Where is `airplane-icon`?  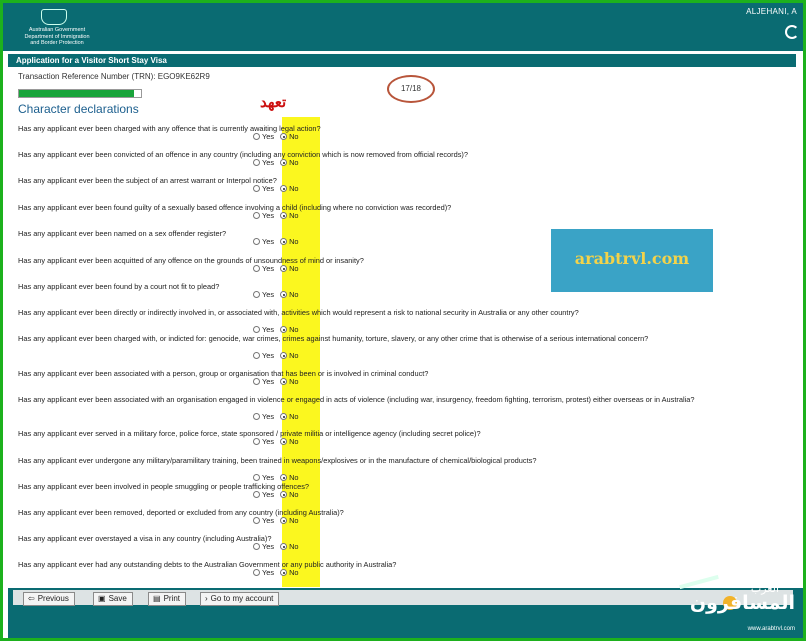
airplane-icon is located at coordinates (699, 582).